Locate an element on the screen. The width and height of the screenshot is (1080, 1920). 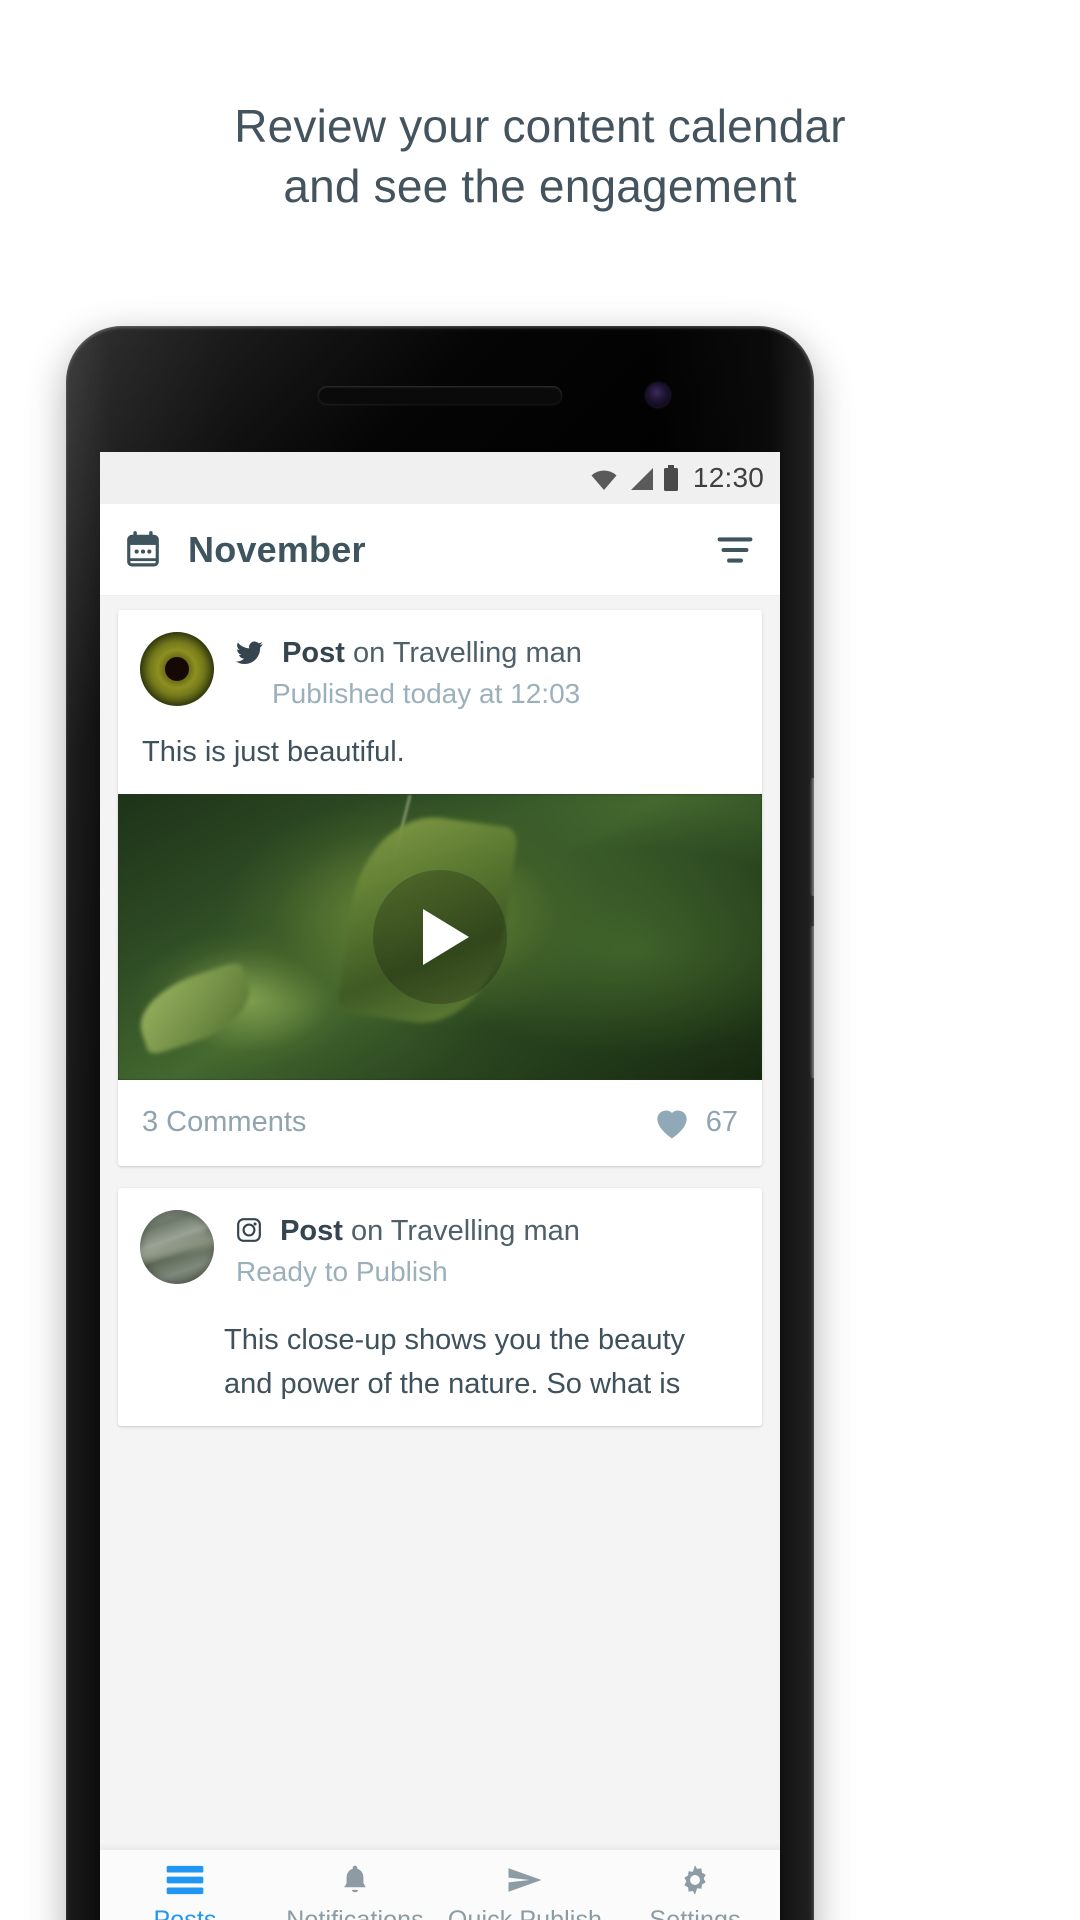
earpiece-speaker is located at coordinates (440, 395).